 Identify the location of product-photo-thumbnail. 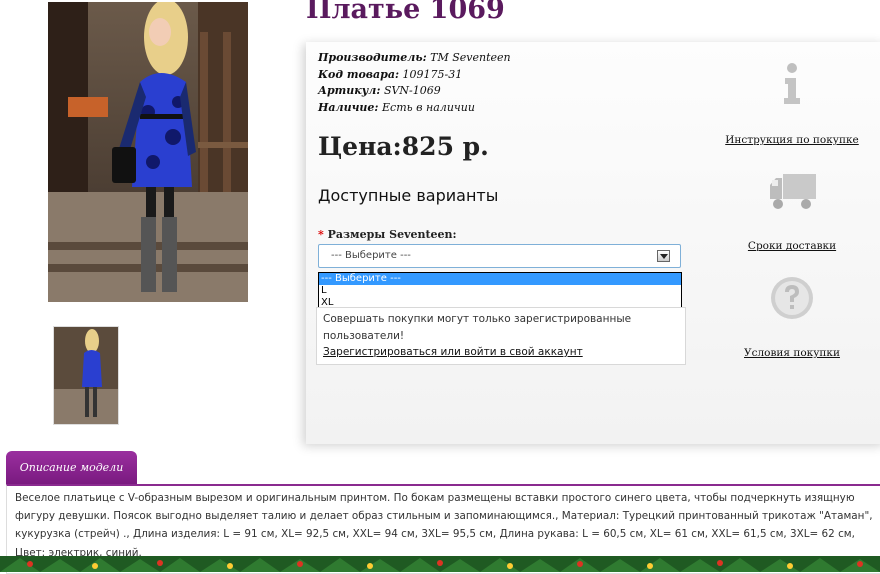
(86, 375).